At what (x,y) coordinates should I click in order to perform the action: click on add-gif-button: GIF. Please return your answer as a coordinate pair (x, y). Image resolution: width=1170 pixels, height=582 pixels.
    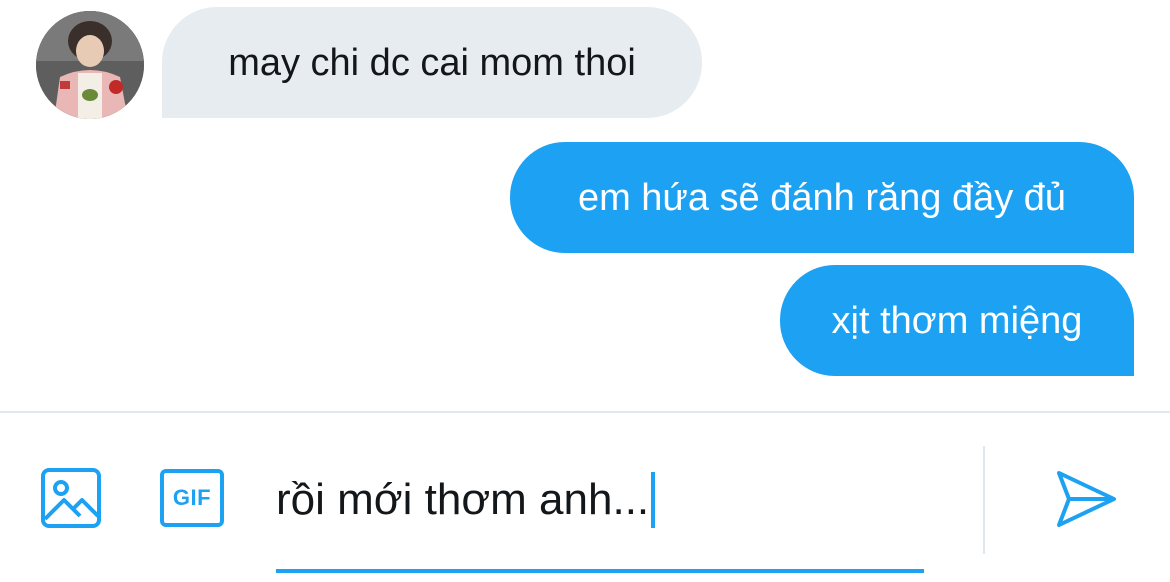
    Looking at the image, I should click on (192, 498).